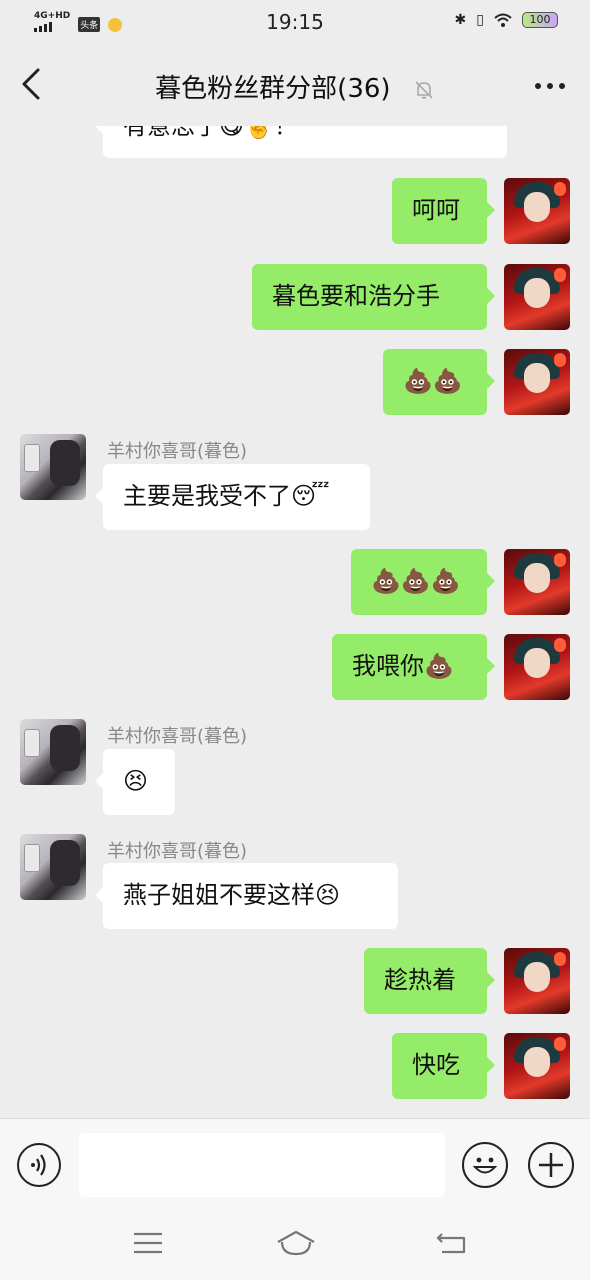 This screenshot has width=590, height=1280. I want to click on message-bubble: 我喂你💩, so click(413, 667).